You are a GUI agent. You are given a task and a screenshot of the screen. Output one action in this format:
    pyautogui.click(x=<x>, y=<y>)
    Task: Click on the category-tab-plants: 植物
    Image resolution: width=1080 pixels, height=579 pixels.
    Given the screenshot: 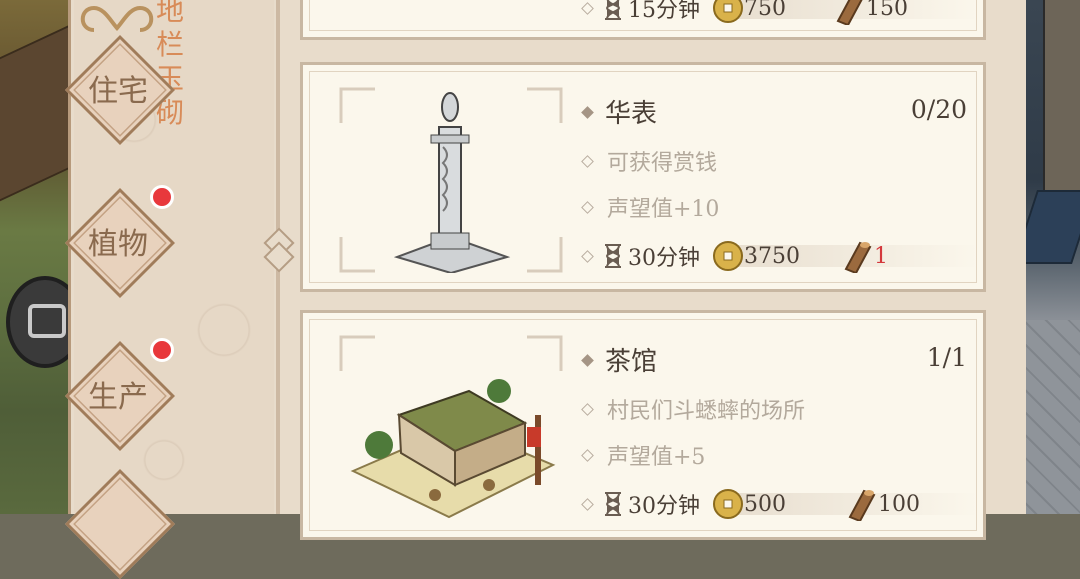 What is the action you would take?
    pyautogui.click(x=120, y=241)
    